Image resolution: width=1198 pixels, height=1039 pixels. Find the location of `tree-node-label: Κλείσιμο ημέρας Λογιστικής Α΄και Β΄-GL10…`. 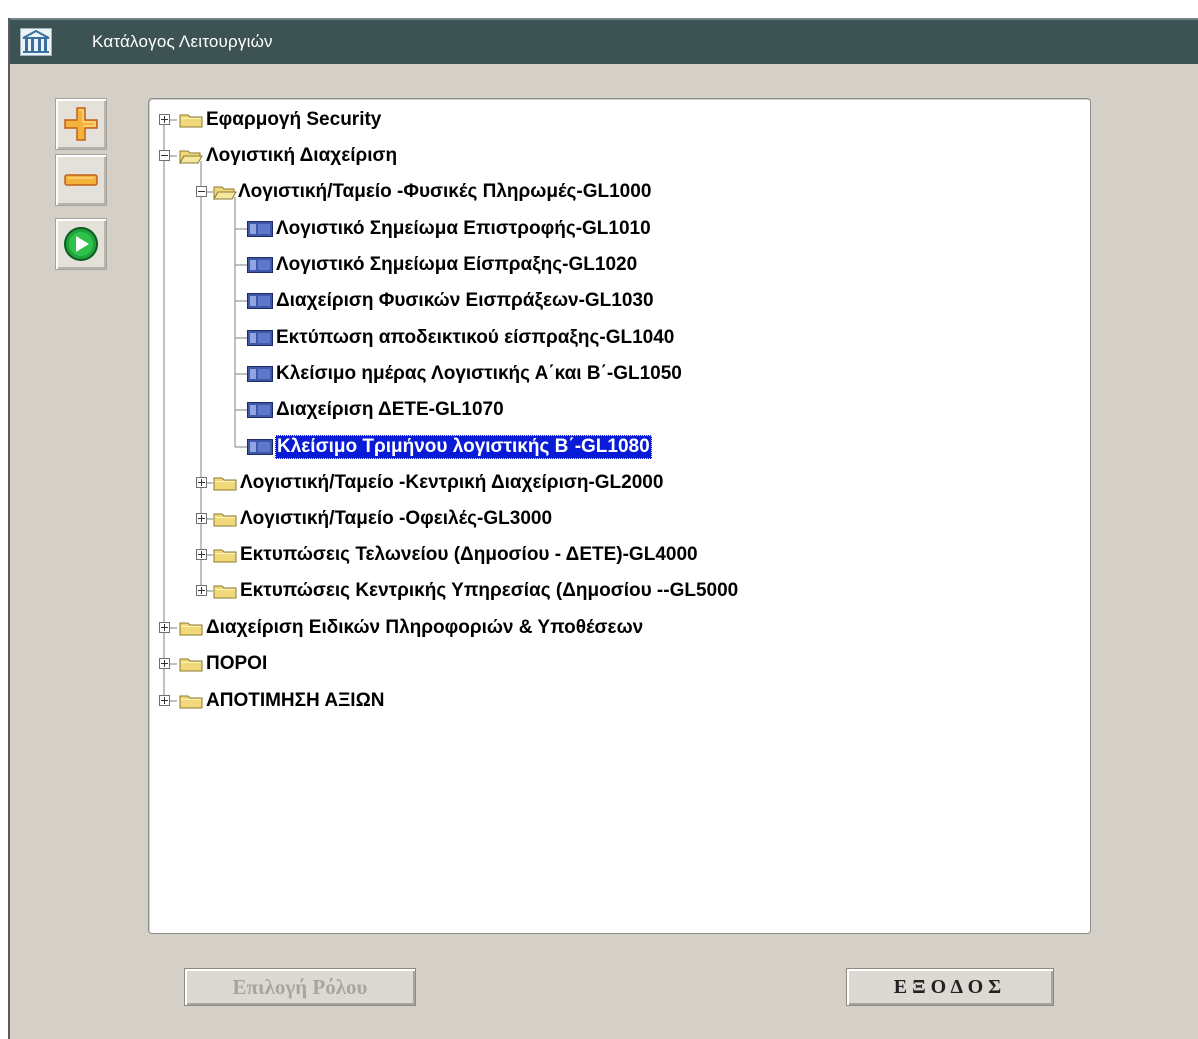

tree-node-label: Κλείσιμο ημέρας Λογιστικής Α΄και Β΄-GL10… is located at coordinates (479, 374).